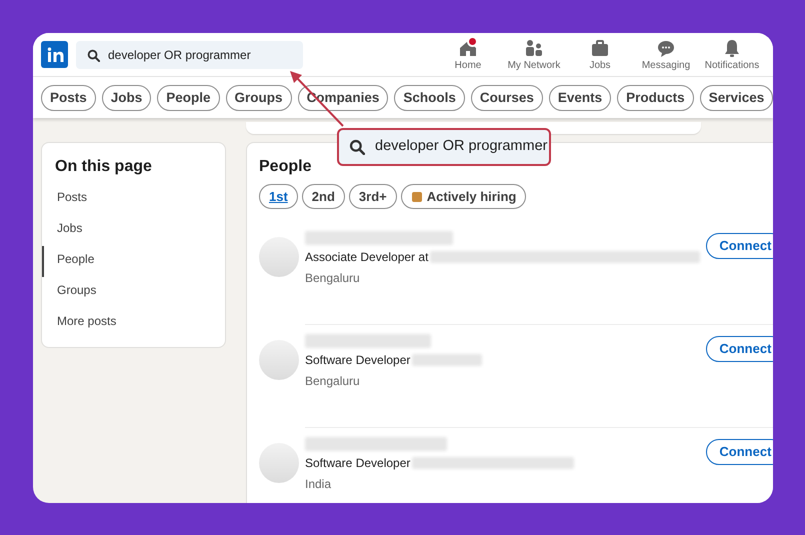  I want to click on filter-chip: People, so click(188, 97).